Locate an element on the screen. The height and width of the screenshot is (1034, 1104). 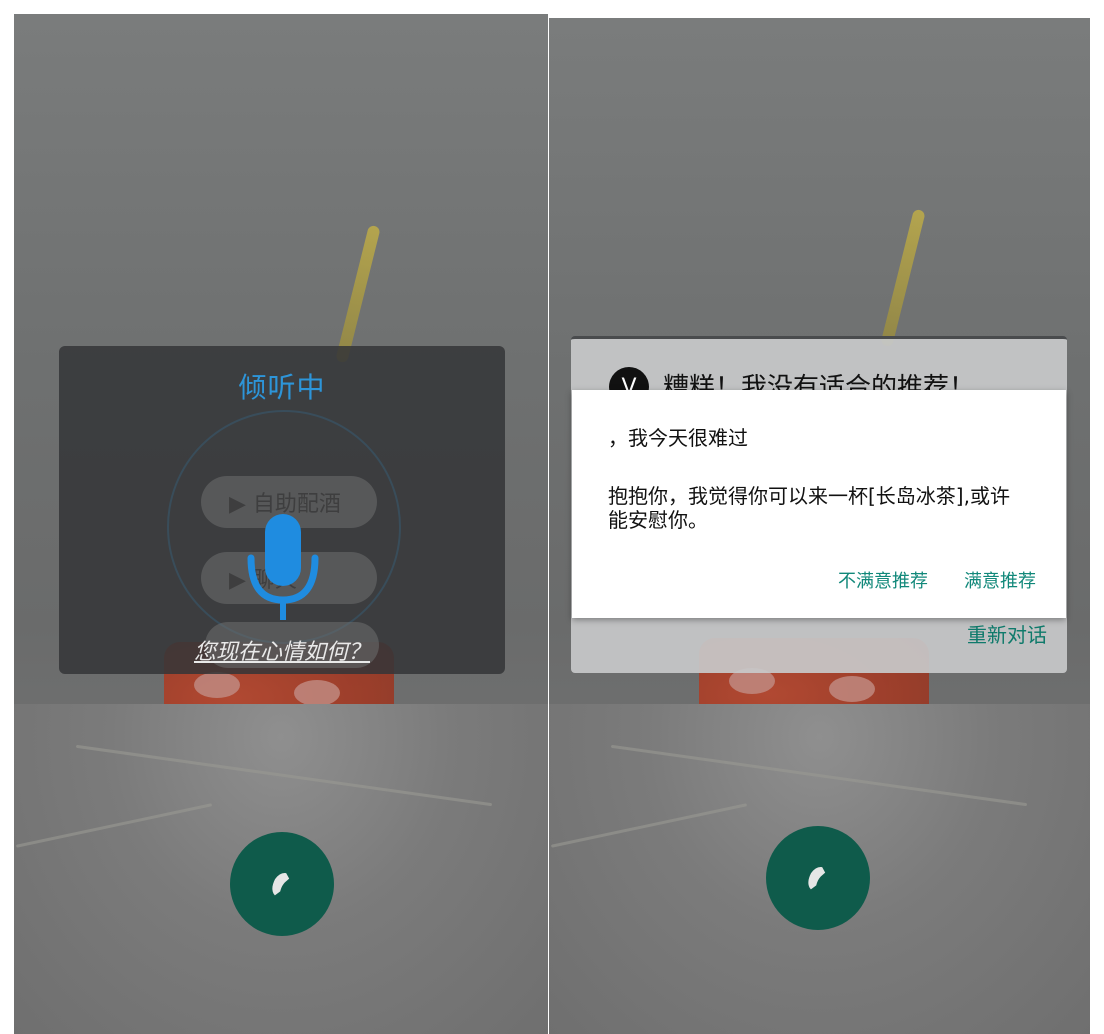
user-message: ，我今天很难过 is located at coordinates (678, 438).